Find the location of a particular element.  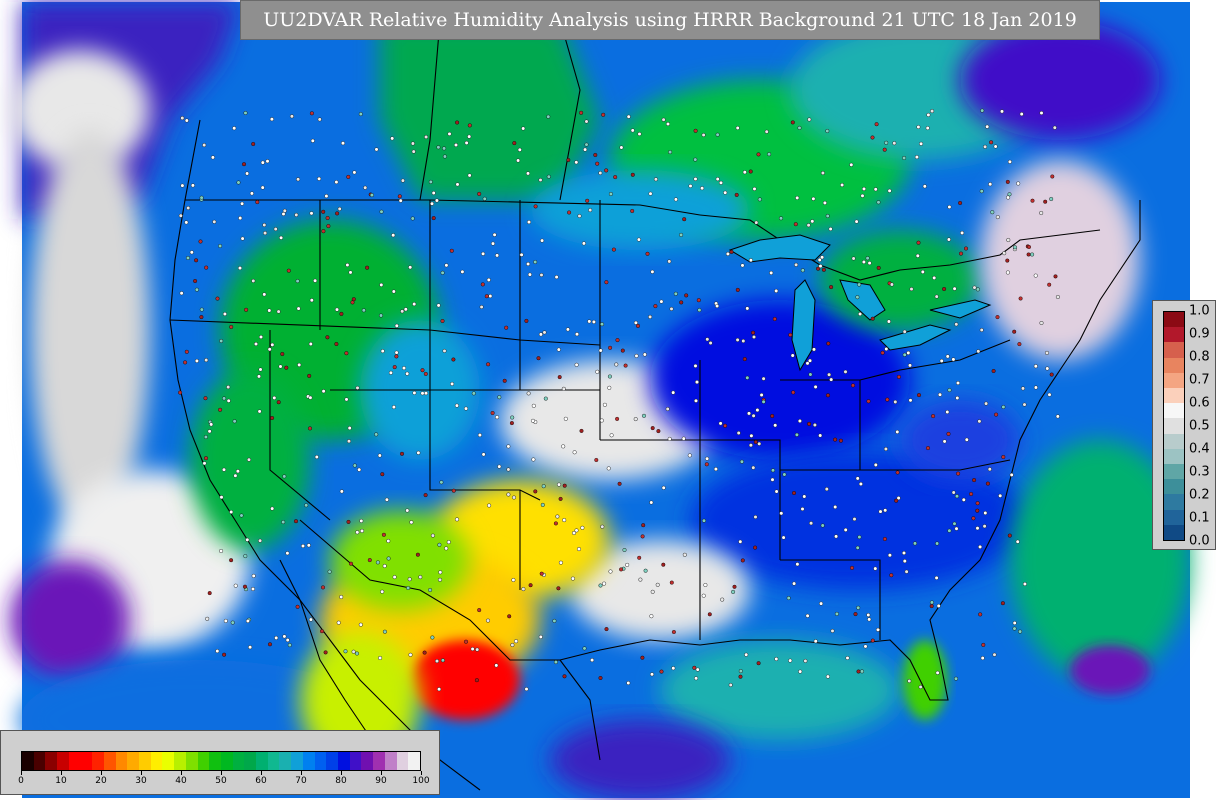

rh-tick-mark is located at coordinates (341, 773).